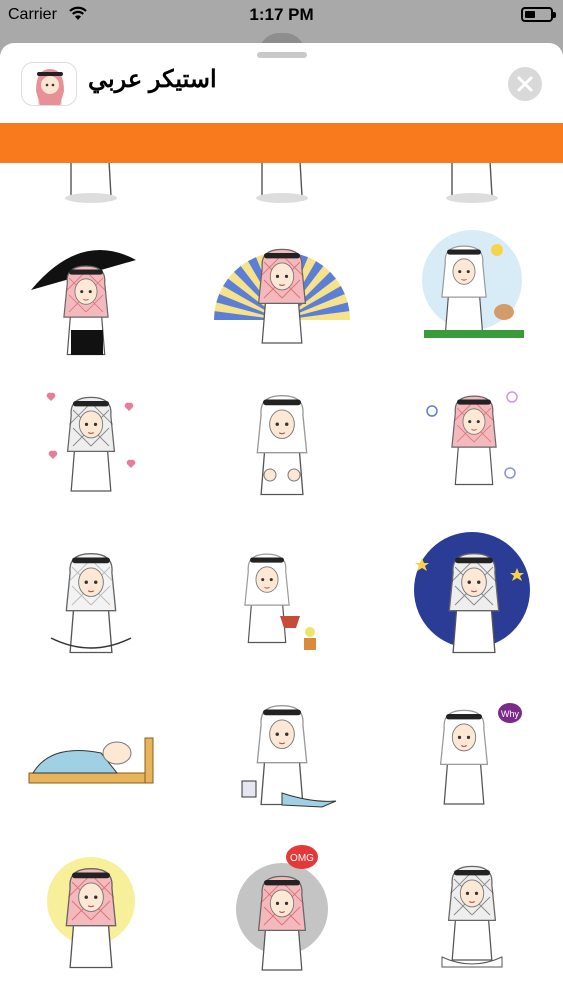 The width and height of the screenshot is (563, 1000). I want to click on sticker-app-icon, so click(49, 84).